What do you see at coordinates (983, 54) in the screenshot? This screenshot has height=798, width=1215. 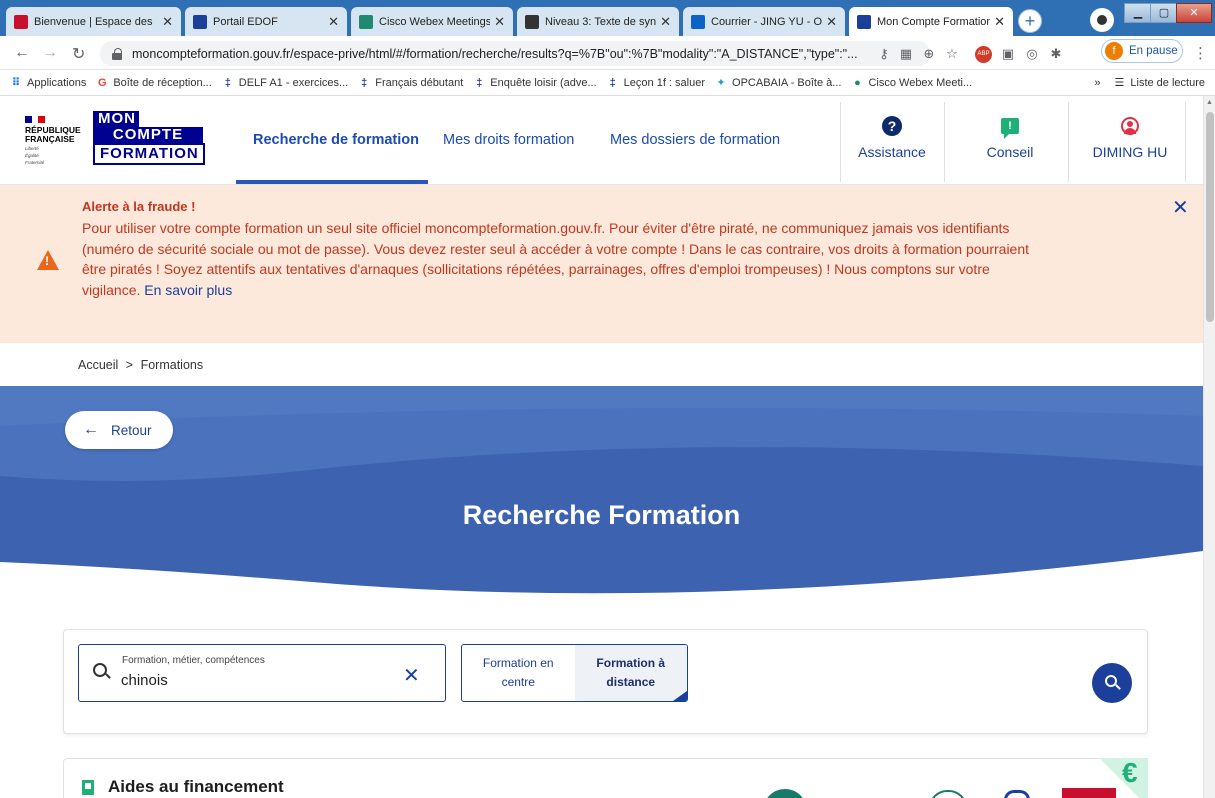 I see `adblock-icon: ABP` at bounding box center [983, 54].